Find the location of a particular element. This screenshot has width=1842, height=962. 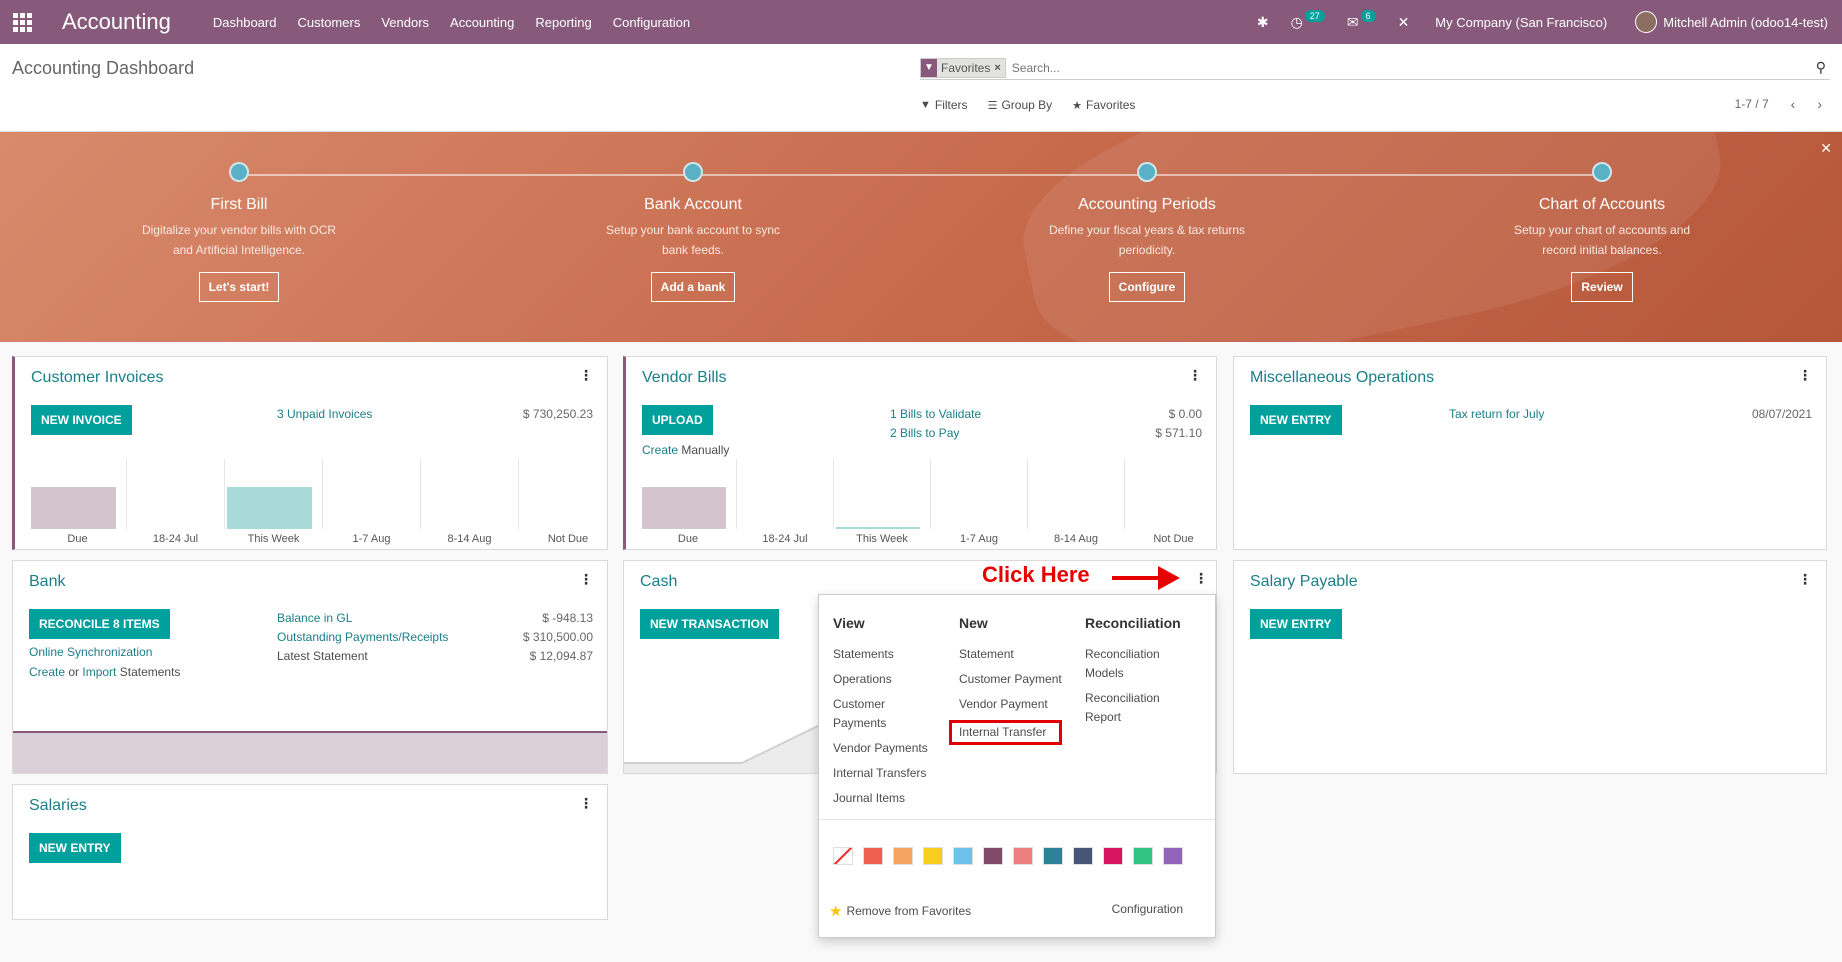

messages-icon: ✉ 6 is located at coordinates (1361, 20).